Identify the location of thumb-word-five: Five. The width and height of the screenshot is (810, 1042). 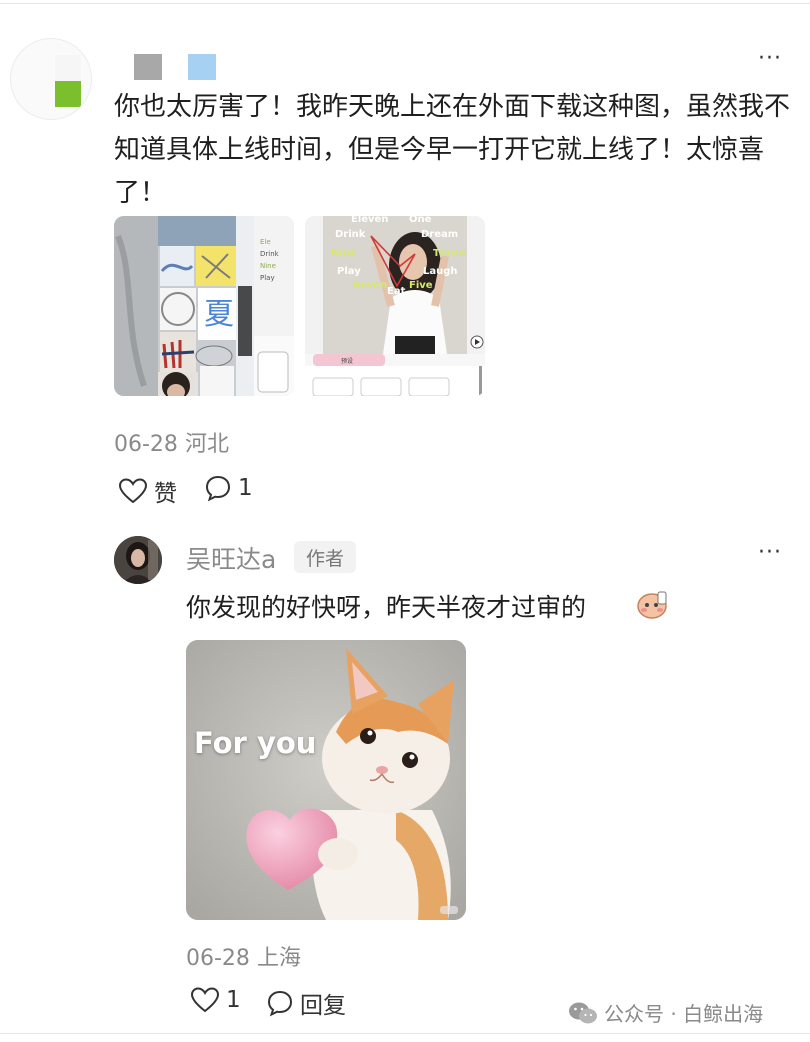
(421, 285).